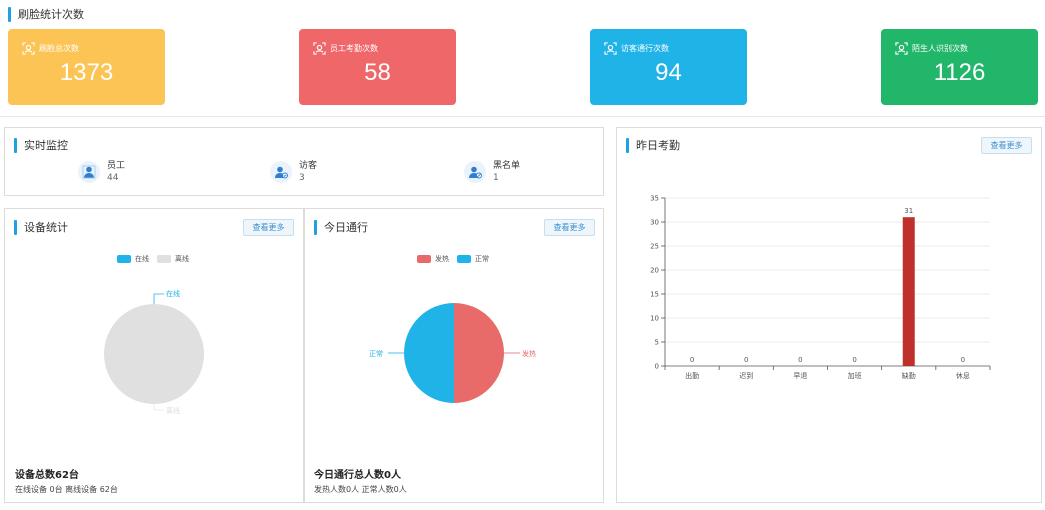 The image size is (1045, 510). What do you see at coordinates (475, 172) in the screenshot?
I see `blacklist-icon` at bounding box center [475, 172].